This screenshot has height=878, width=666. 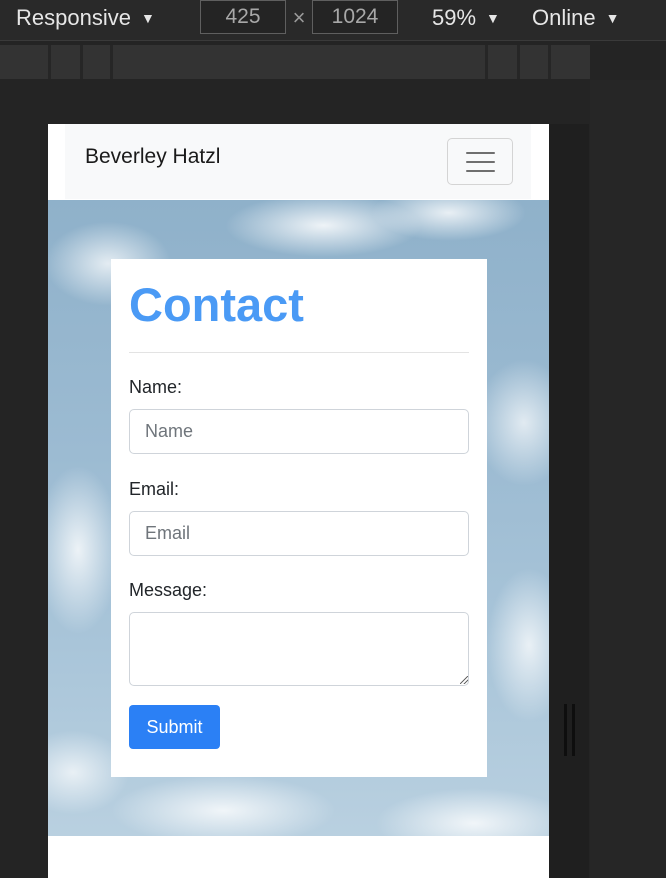 What do you see at coordinates (299, 352) in the screenshot?
I see `divider` at bounding box center [299, 352].